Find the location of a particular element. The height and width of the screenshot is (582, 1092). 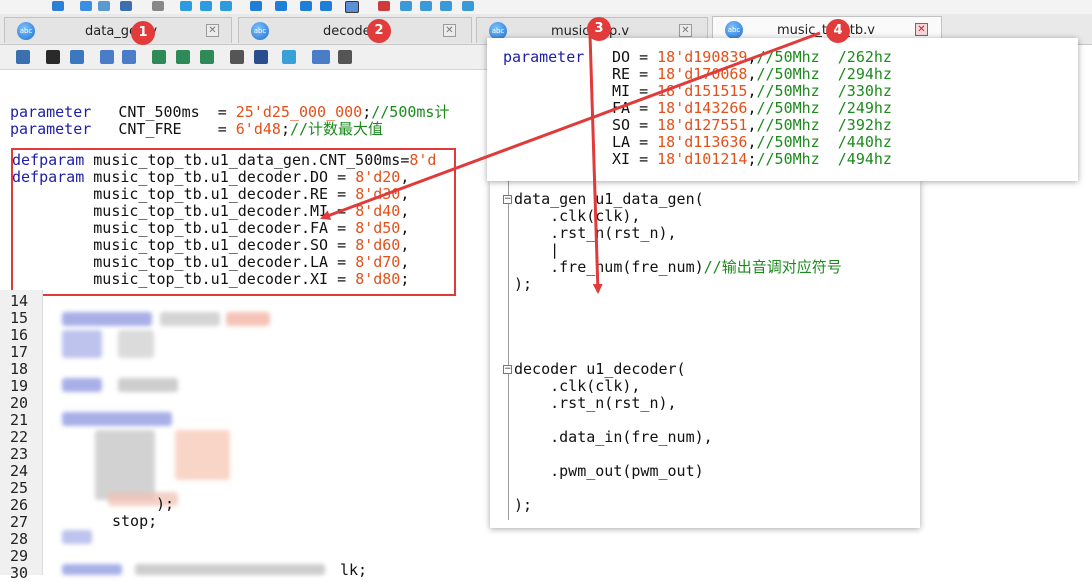

annotation-badge-2: 2 is located at coordinates (379, 31).